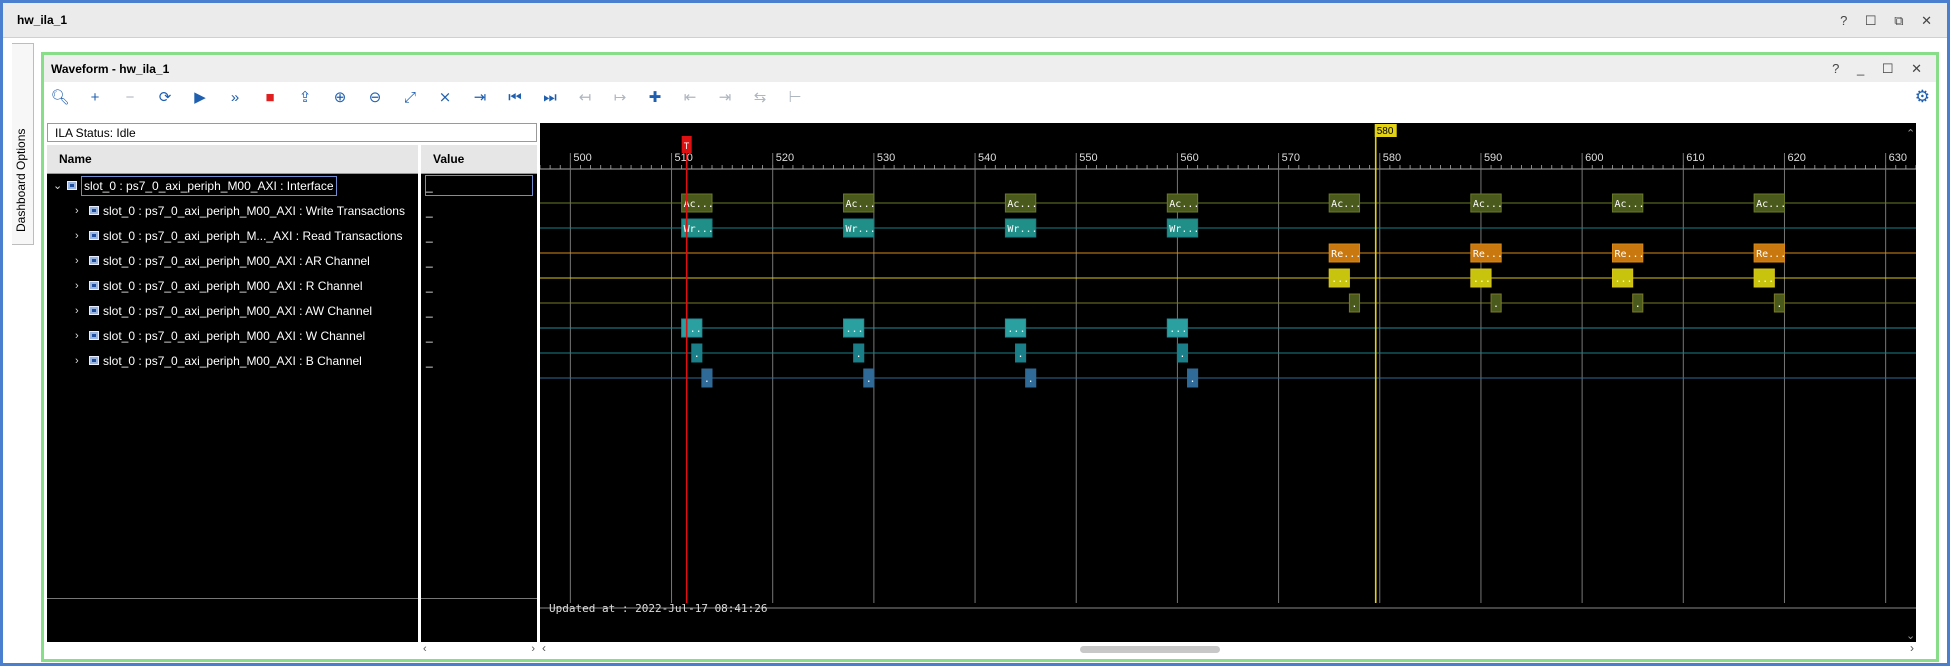 This screenshot has width=1950, height=666. Describe the element at coordinates (479, 159) in the screenshot. I see `value-column-header: Value` at that location.